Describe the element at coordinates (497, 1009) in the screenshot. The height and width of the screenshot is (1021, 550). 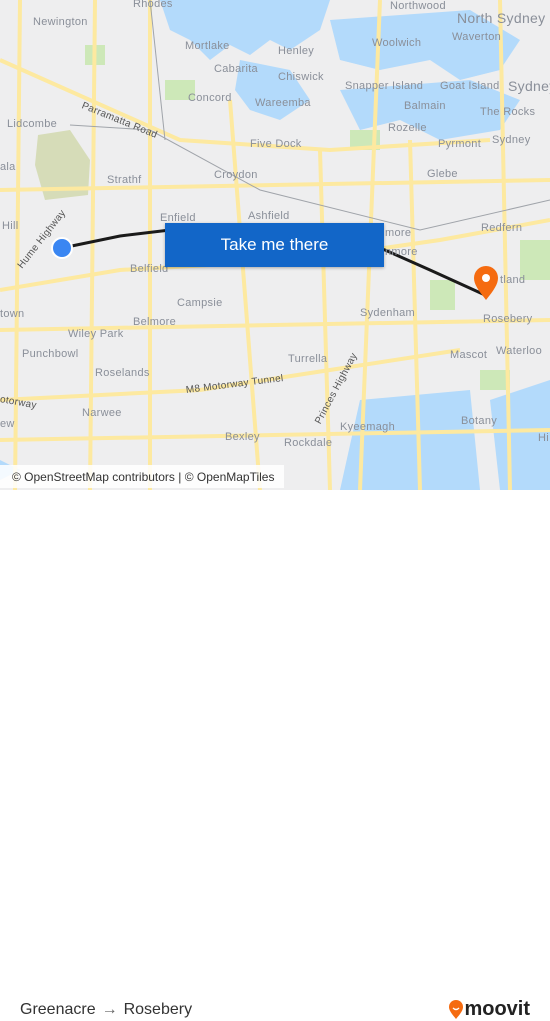
I see `moovit-wordmark: moovit` at that location.